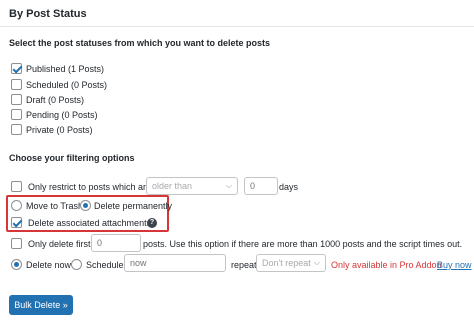  I want to click on panel-header: By Post Status, so click(237, 13).